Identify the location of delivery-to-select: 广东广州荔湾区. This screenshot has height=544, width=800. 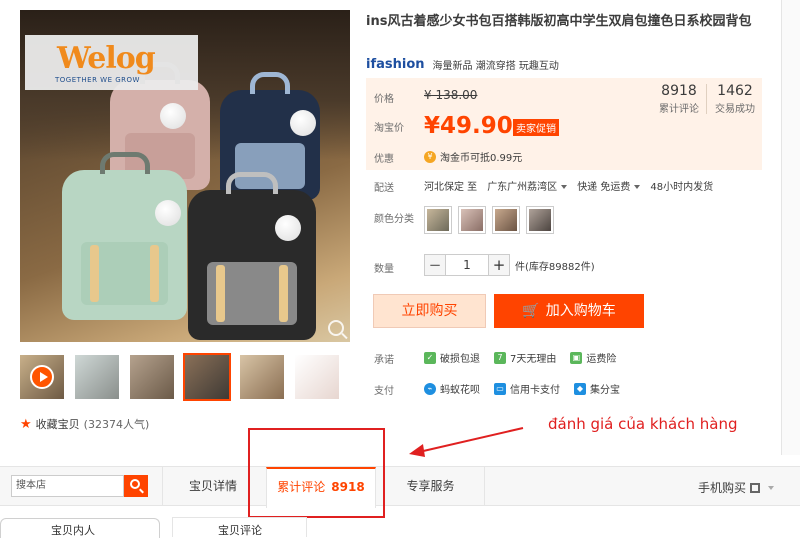
(527, 185).